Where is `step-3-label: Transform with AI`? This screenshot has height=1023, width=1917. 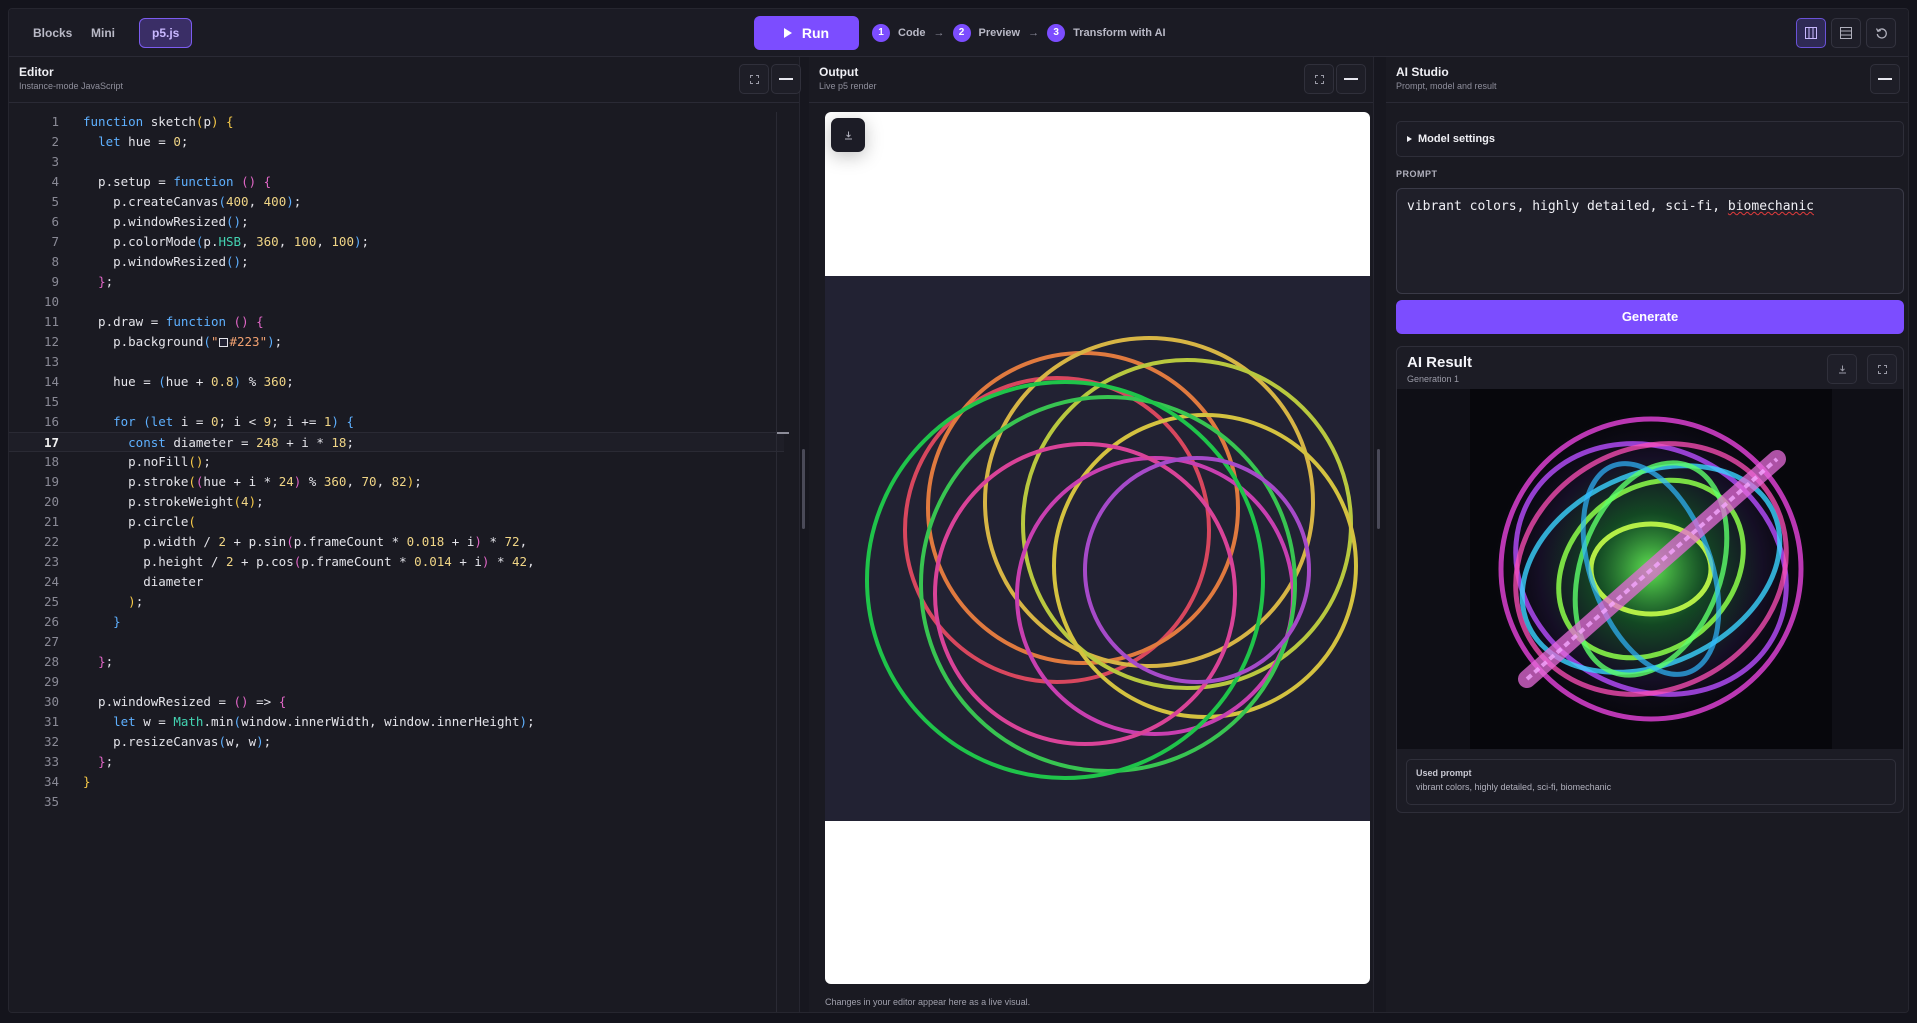
step-3-label: Transform with AI is located at coordinates (1119, 33).